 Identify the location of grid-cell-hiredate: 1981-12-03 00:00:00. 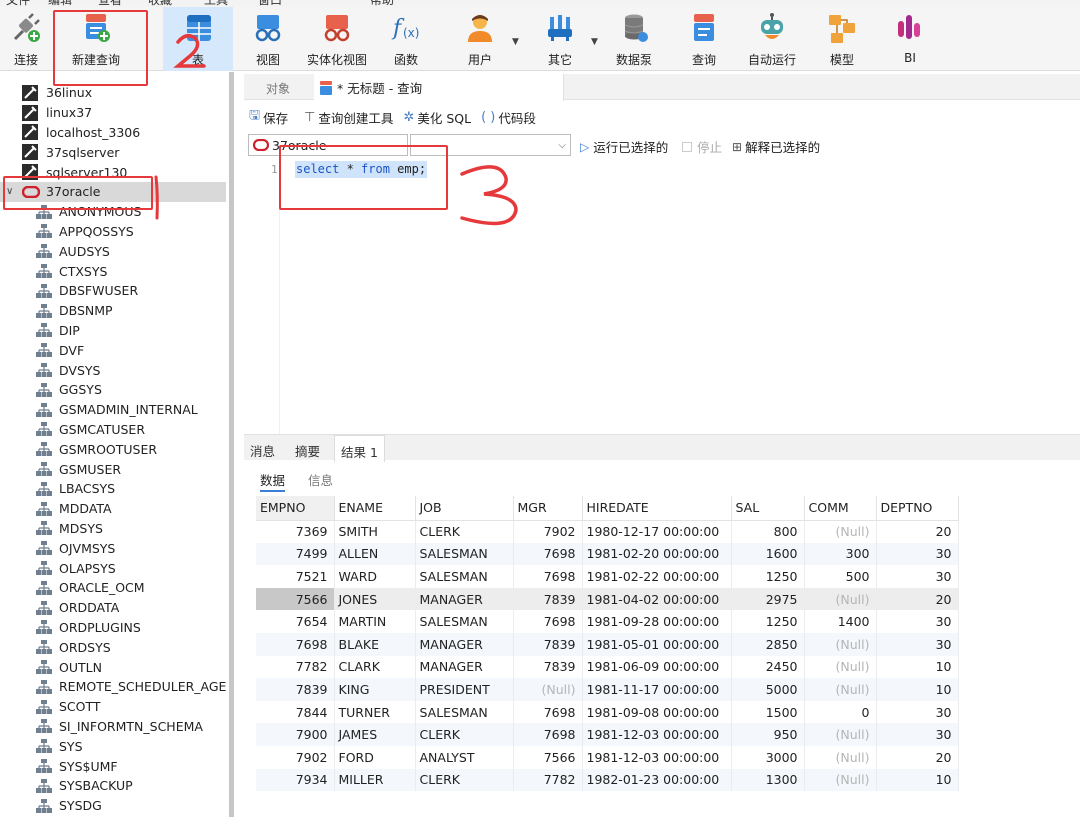
(657, 734).